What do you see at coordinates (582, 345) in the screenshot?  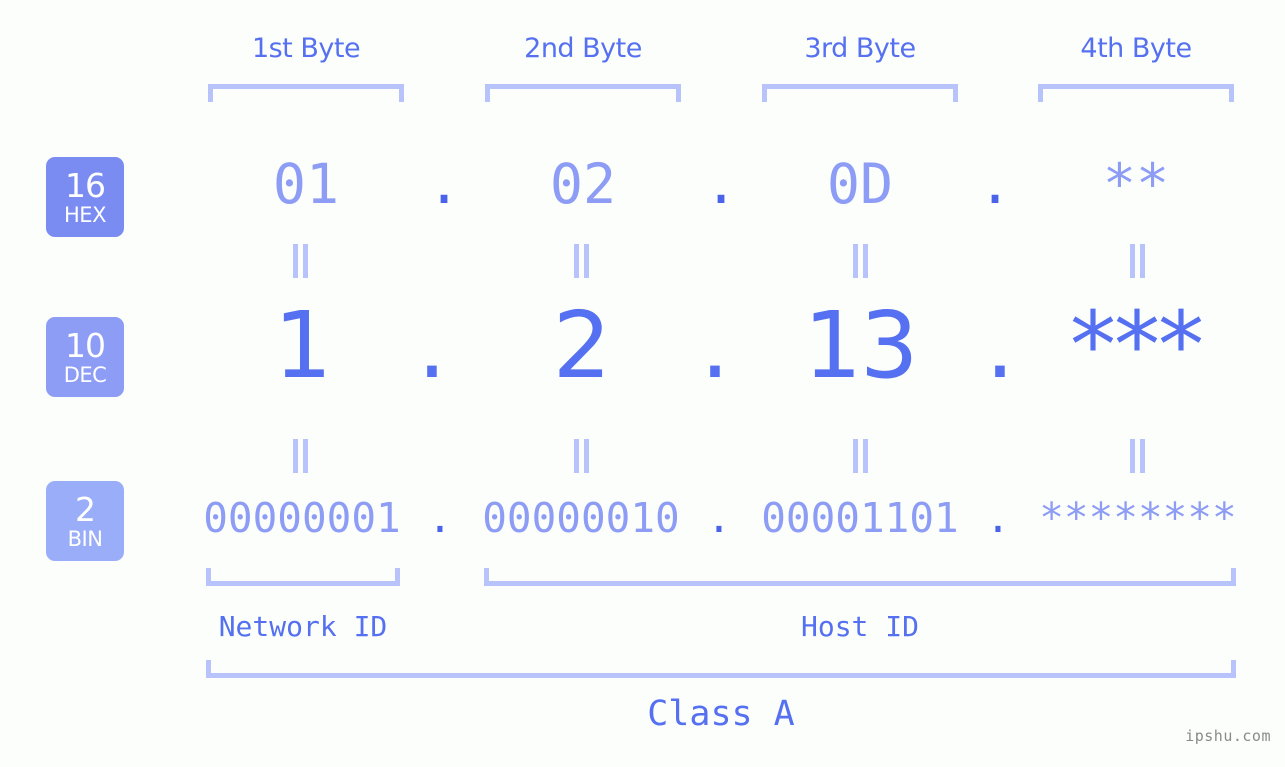 I see `dec-byte-2: 2` at bounding box center [582, 345].